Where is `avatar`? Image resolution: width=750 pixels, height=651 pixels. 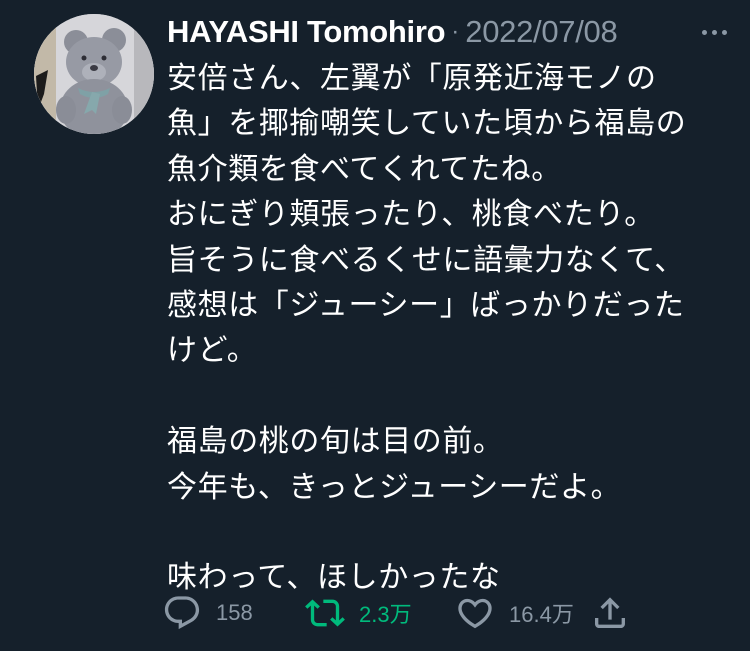
avatar is located at coordinates (94, 74).